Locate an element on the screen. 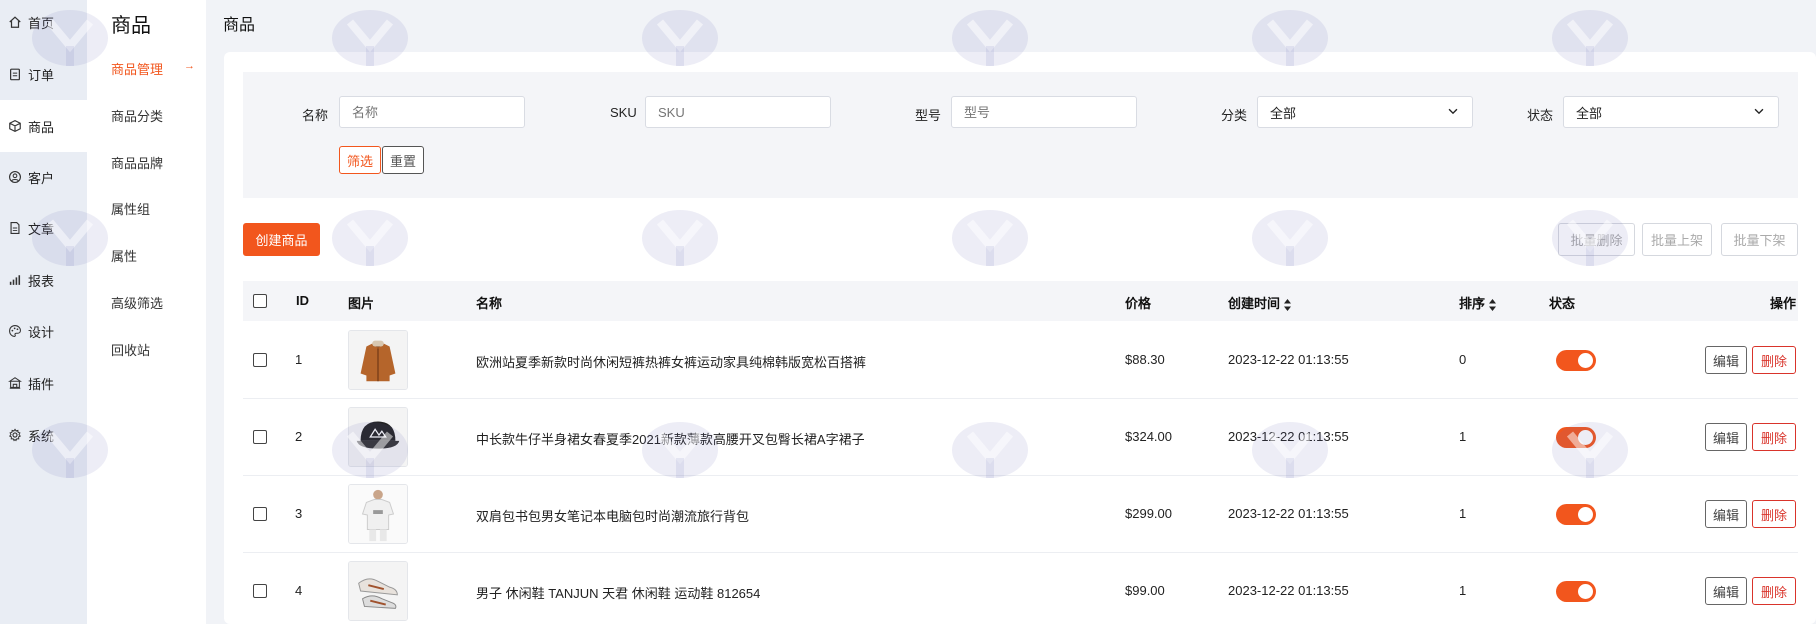 This screenshot has height=624, width=1816. cap-image is located at coordinates (378, 437).